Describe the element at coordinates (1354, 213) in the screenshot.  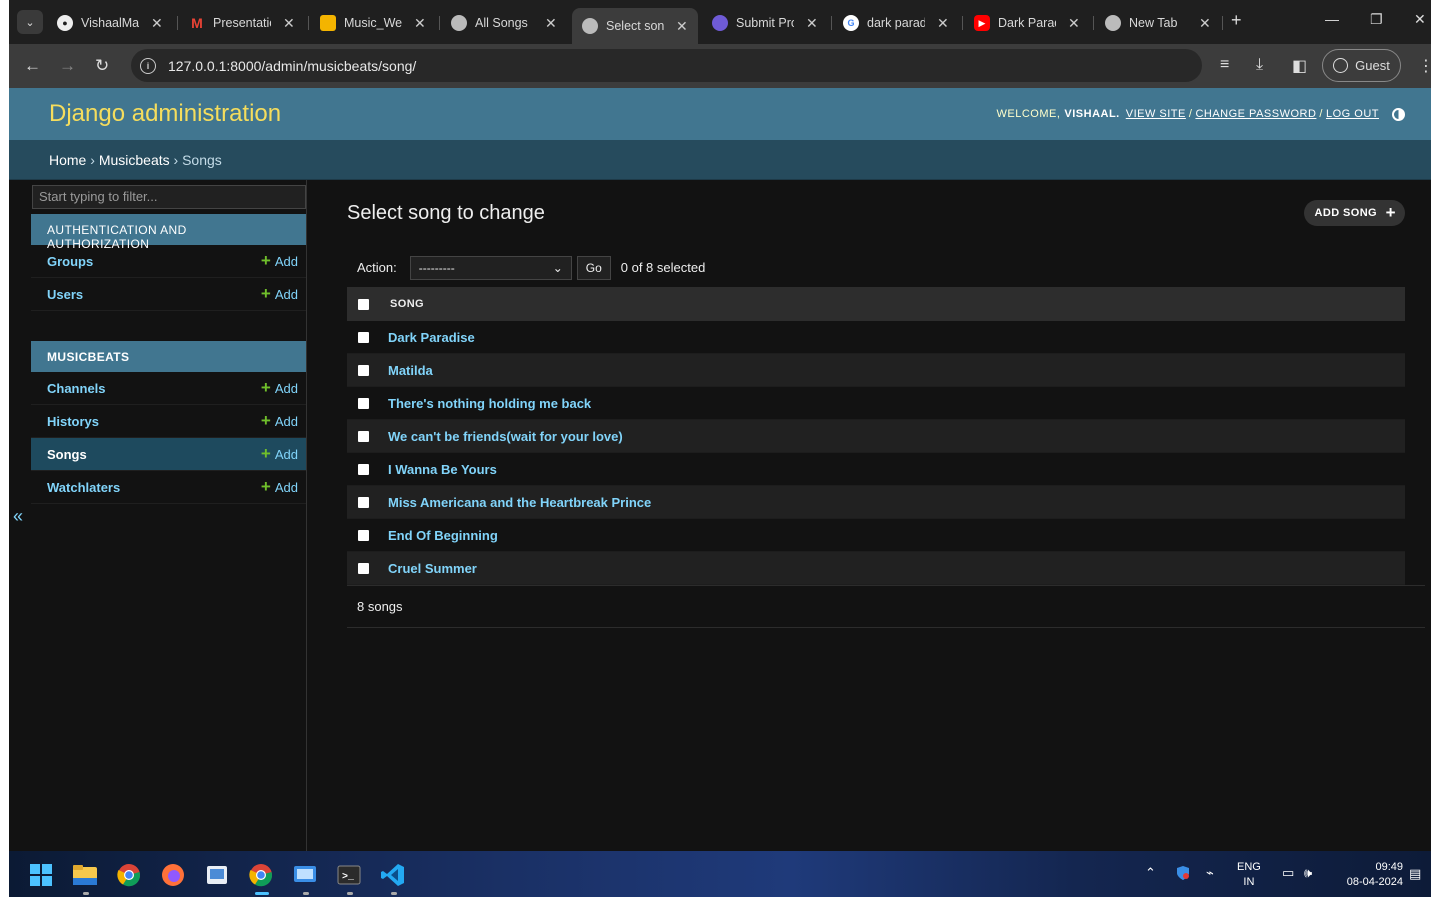
I see `add-song-button: ADD SONG` at that location.